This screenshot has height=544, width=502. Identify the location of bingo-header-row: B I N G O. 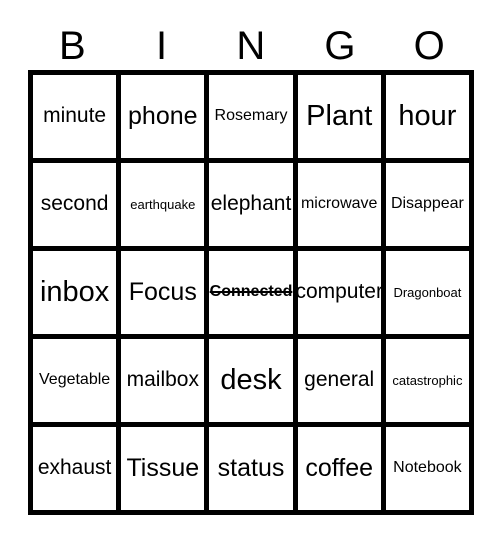
(251, 43).